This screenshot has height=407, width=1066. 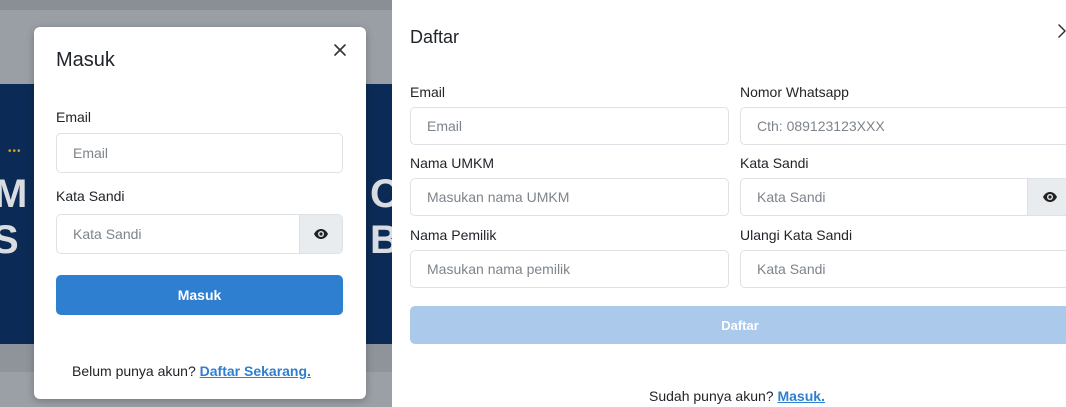 What do you see at coordinates (903, 269) in the screenshot?
I see `register-confirm-password-input` at bounding box center [903, 269].